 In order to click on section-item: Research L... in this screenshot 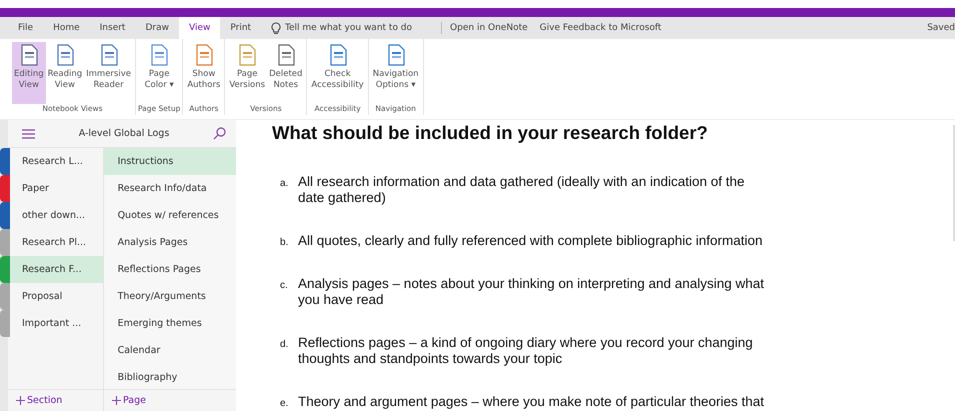, I will do `click(56, 161)`.